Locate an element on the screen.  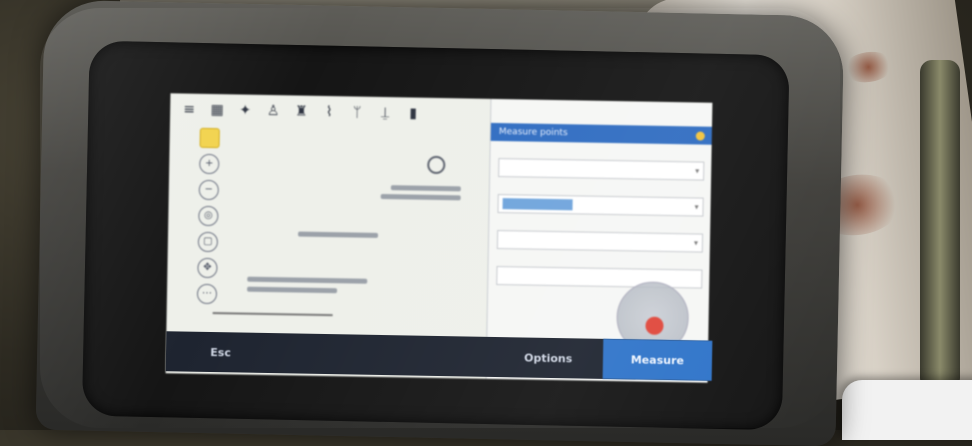
receiver-icon: ♜ is located at coordinates (301, 111).